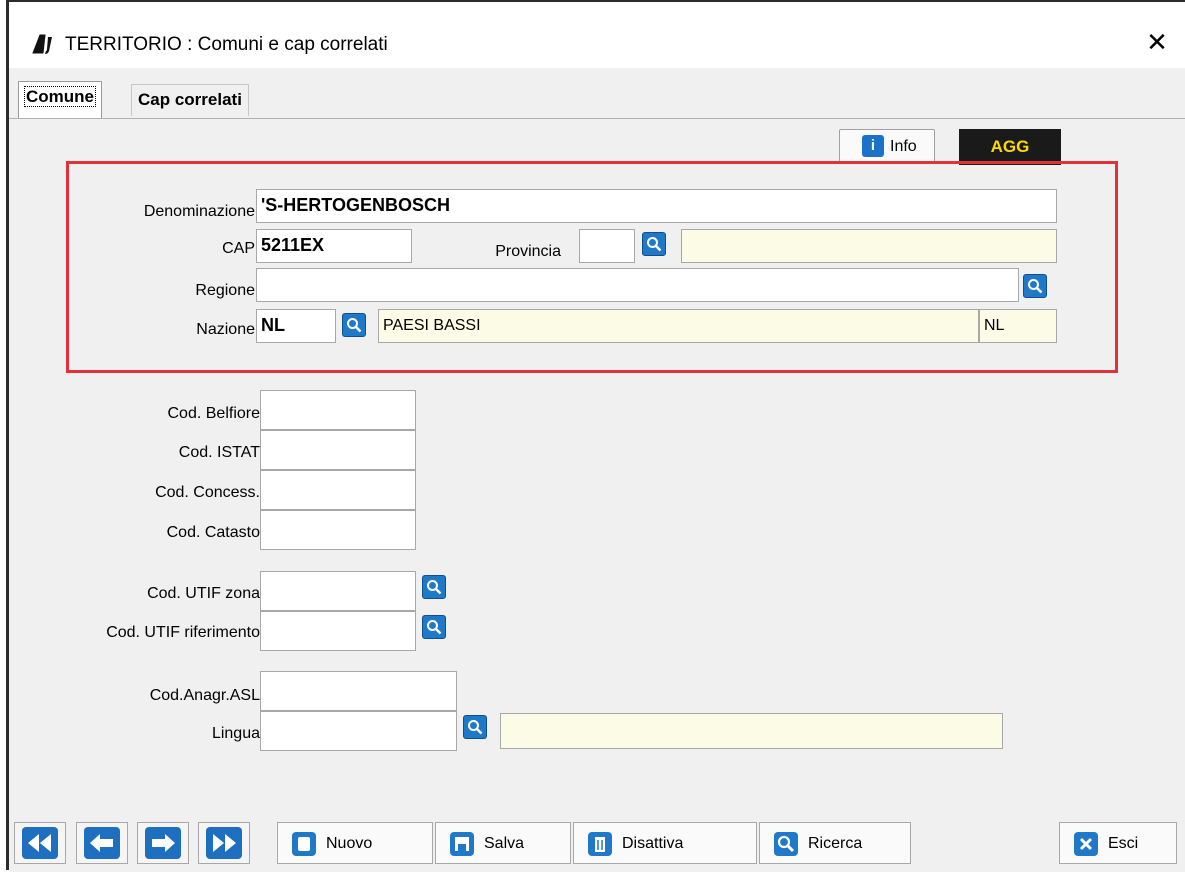  What do you see at coordinates (304, 844) in the screenshot?
I see `new-icon` at bounding box center [304, 844].